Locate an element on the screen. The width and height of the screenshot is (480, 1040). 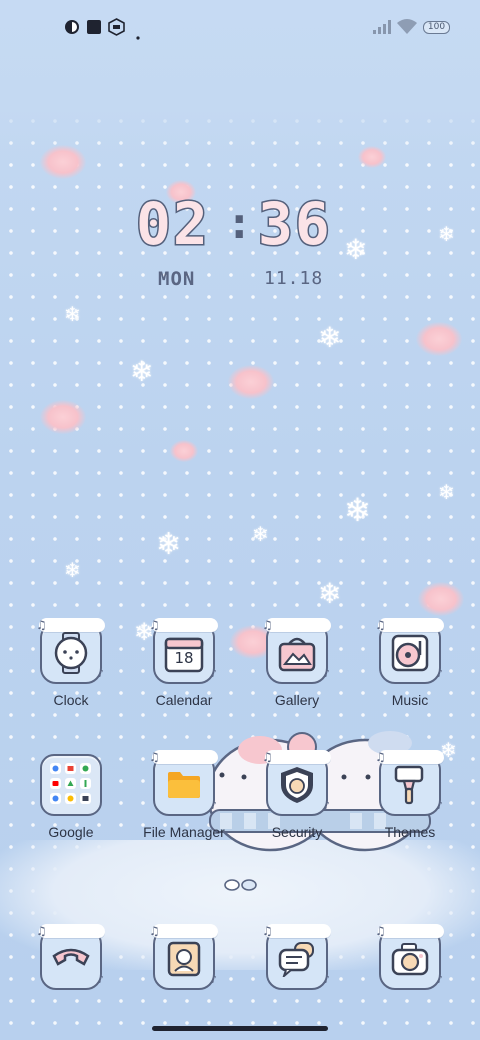
square-notification-icon is located at coordinates (94, 29).